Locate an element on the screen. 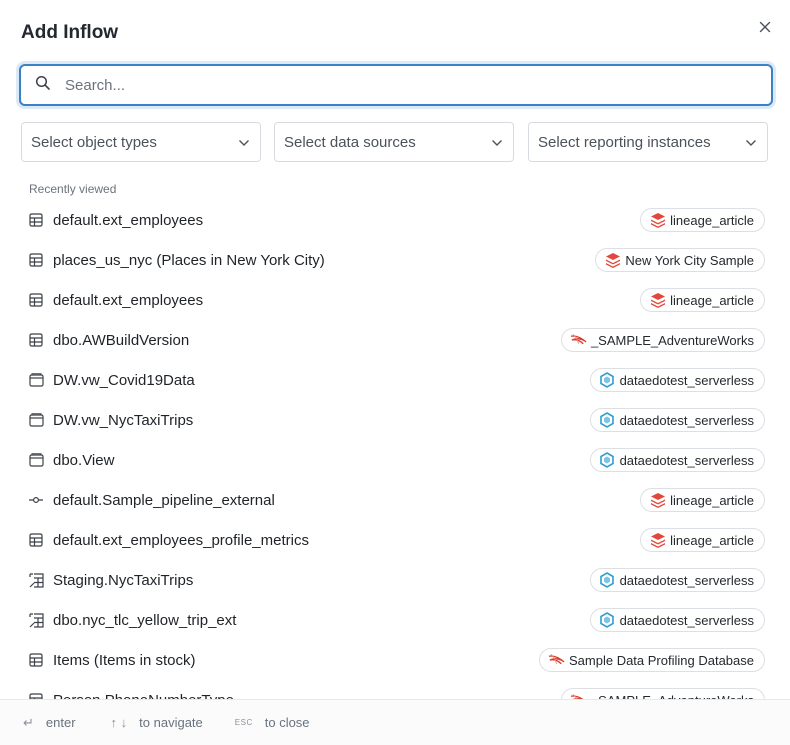  item-name: dbo.AWBuildVersion is located at coordinates (121, 340).